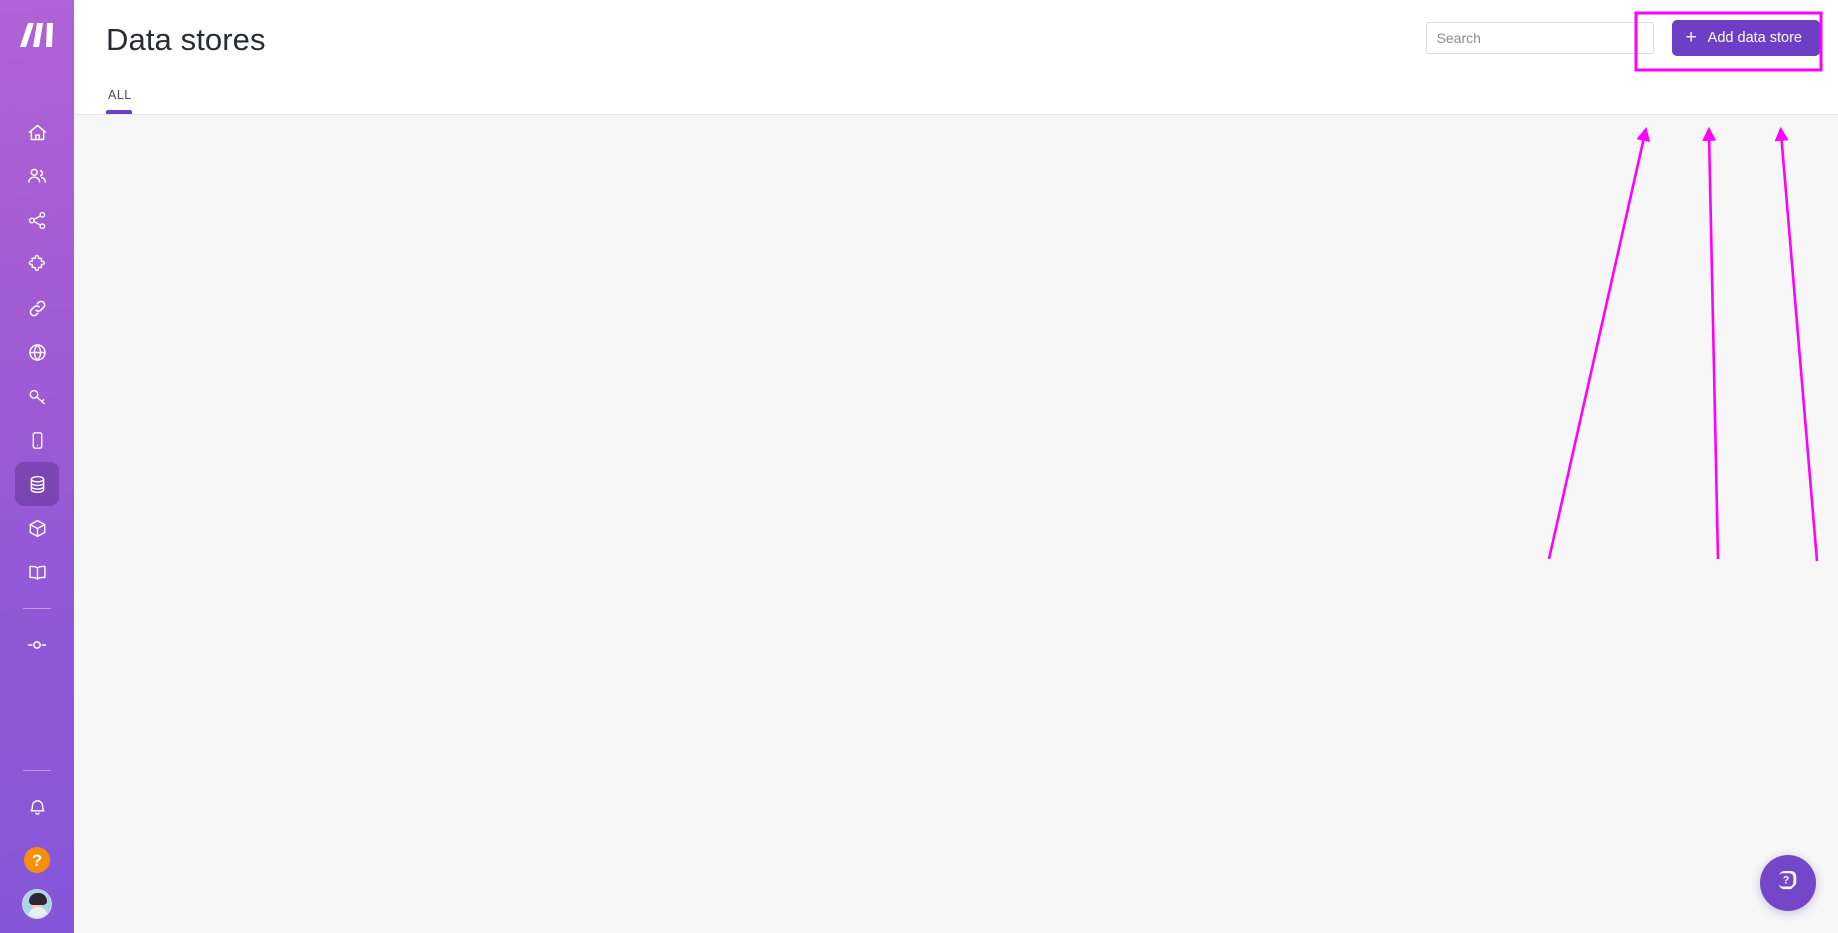 This screenshot has width=1838, height=933. I want to click on add-data-store-button: + Add data store, so click(1745, 38).